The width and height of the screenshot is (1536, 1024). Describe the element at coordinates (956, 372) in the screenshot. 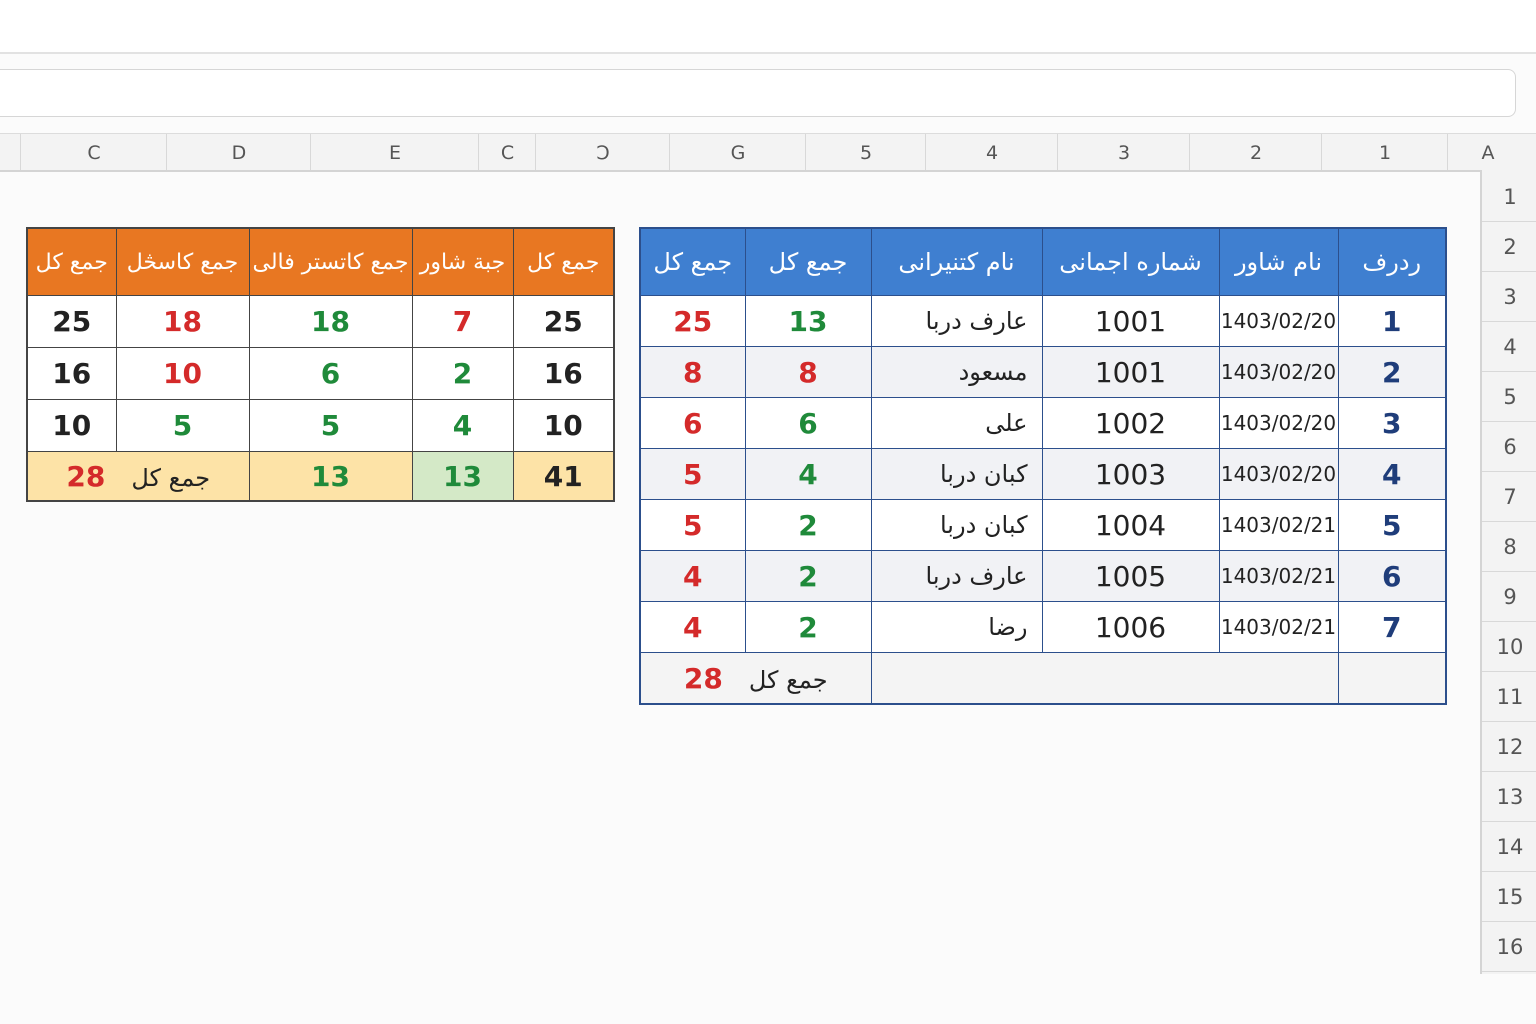

I see `table-cell: مسعود` at that location.